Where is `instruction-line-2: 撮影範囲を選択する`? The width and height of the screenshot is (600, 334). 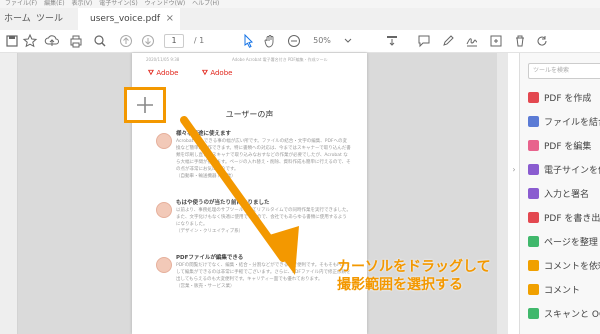
instruction-line-2: 撮影範囲を選択する is located at coordinates (400, 285).